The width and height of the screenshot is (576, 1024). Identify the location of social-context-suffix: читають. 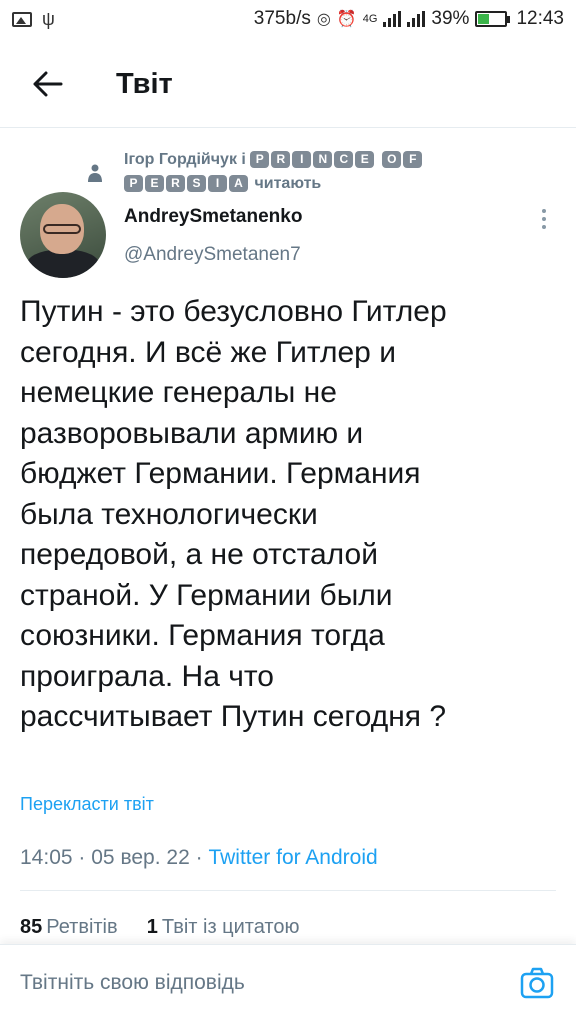
(288, 183).